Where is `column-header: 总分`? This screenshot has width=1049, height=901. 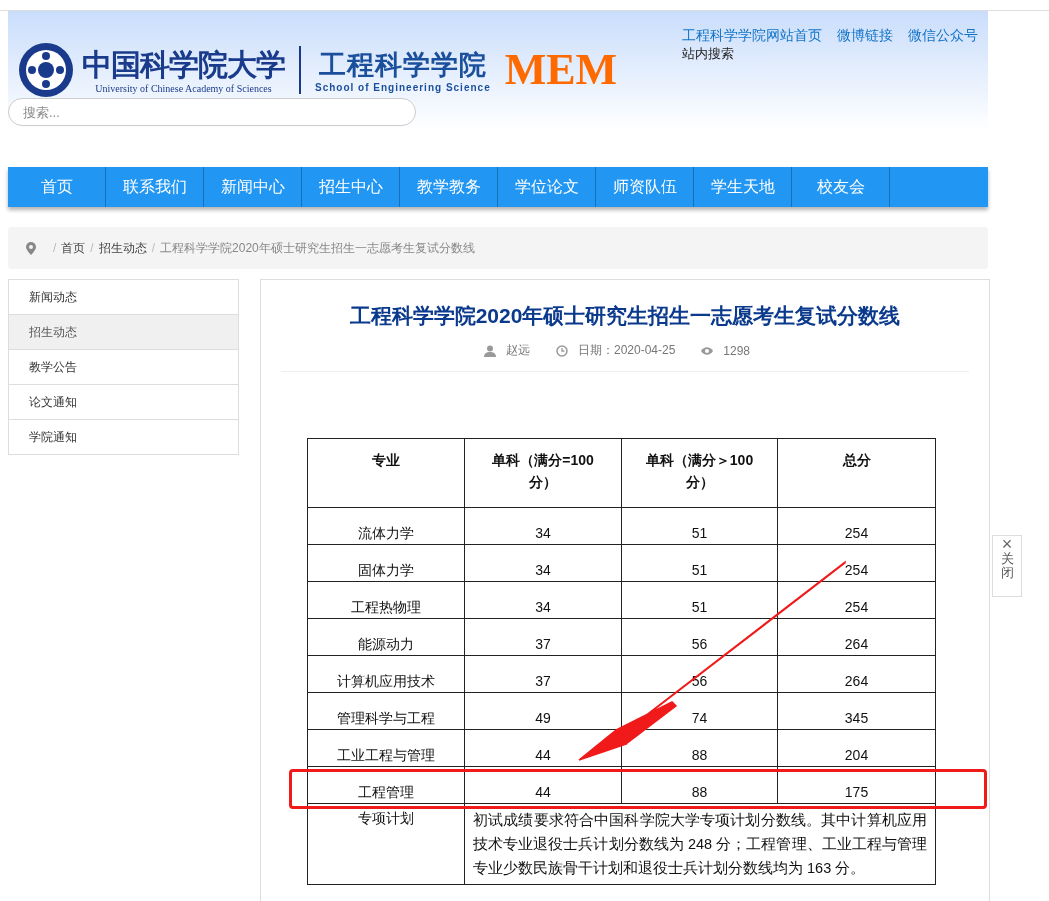
column-header: 总分 is located at coordinates (856, 473).